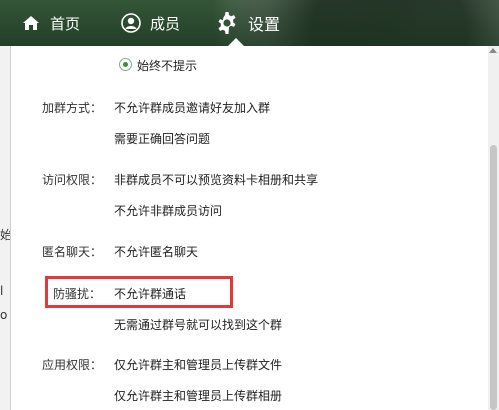 The height and width of the screenshot is (410, 499). Describe the element at coordinates (125, 64) in the screenshot. I see `never-prompt-radio` at that location.